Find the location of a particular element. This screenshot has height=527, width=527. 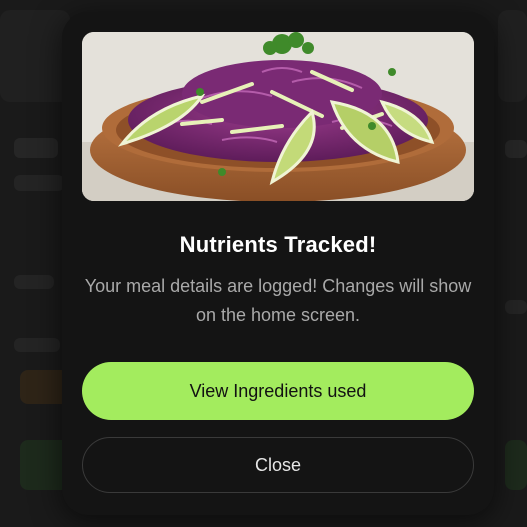

modal-title: Nutrients Tracked! is located at coordinates (278, 244).